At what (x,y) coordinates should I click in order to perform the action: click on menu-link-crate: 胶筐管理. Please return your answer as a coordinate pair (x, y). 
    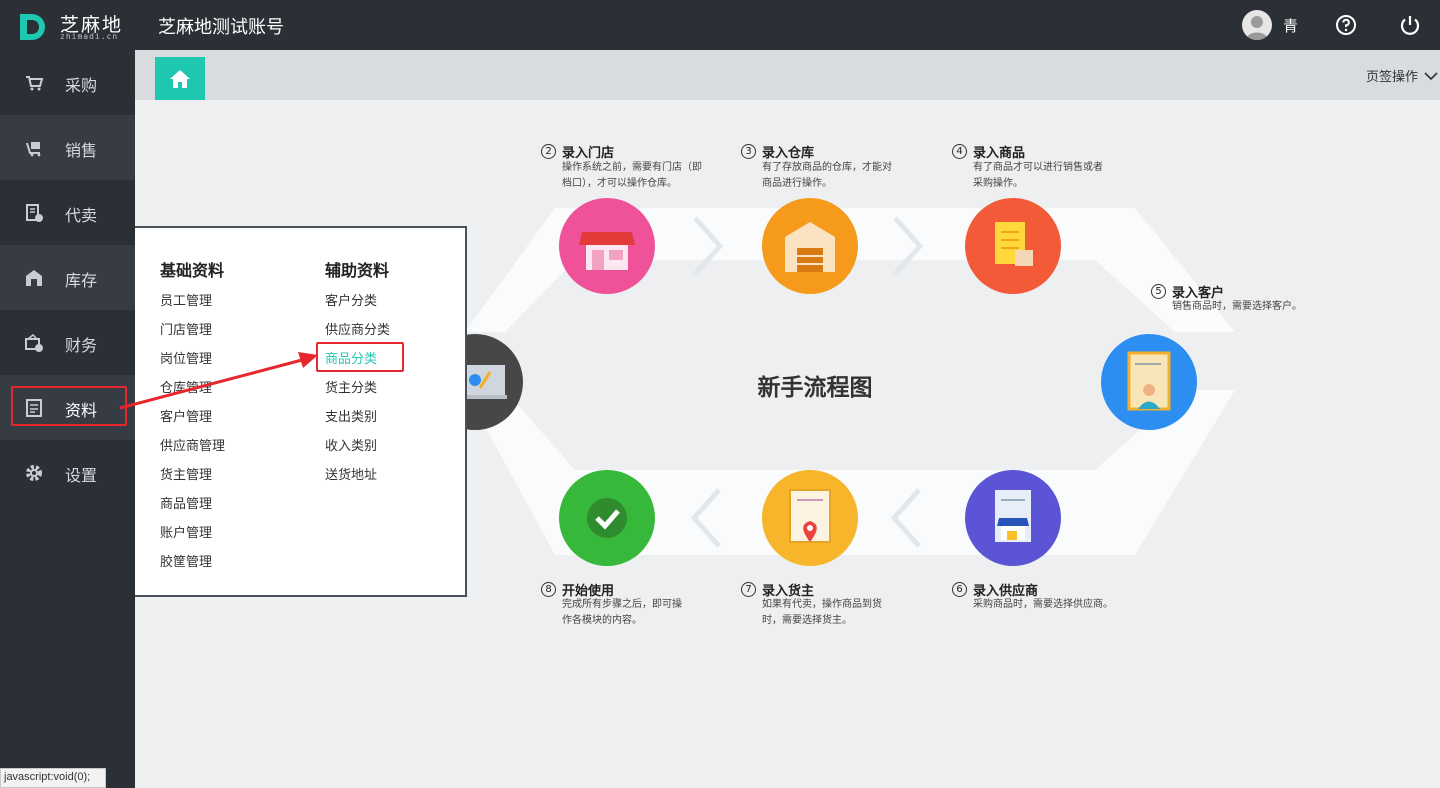
    Looking at the image, I should click on (186, 560).